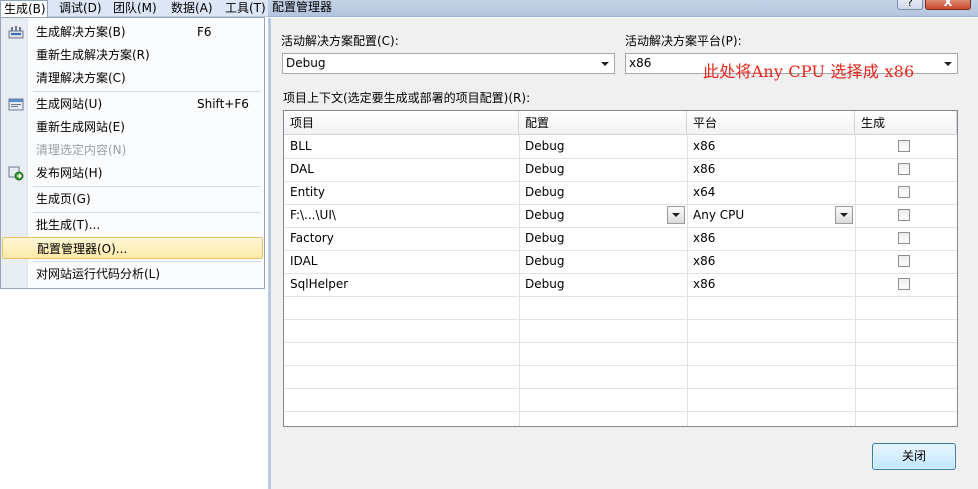 The image size is (978, 489). I want to click on build-checkbox-bll, so click(904, 146).